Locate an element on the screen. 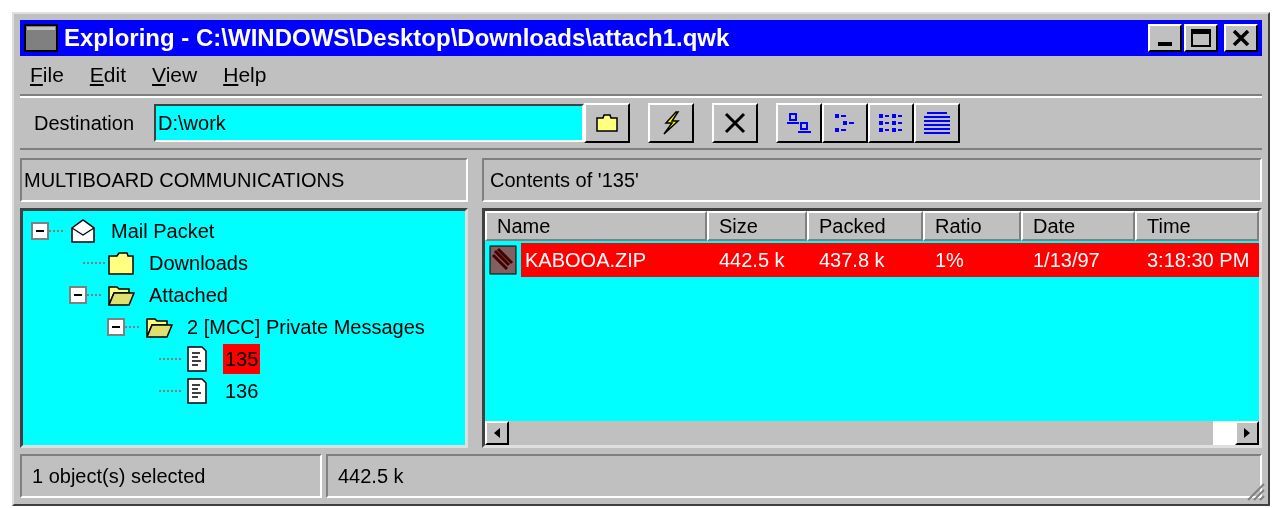 The height and width of the screenshot is (508, 1276). horizontal-scrollbar is located at coordinates (872, 433).